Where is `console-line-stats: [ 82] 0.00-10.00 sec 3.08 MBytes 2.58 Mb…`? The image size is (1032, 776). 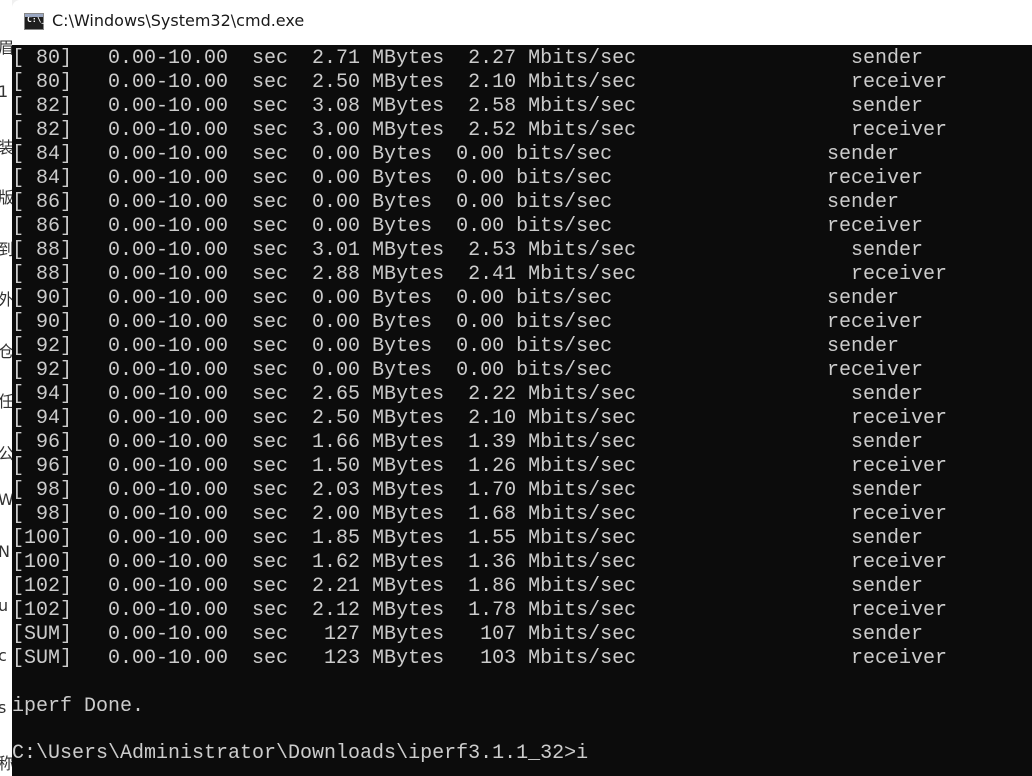 console-line-stats: [ 82] 0.00-10.00 sec 3.08 MBytes 2.58 Mb… is located at coordinates (324, 106).